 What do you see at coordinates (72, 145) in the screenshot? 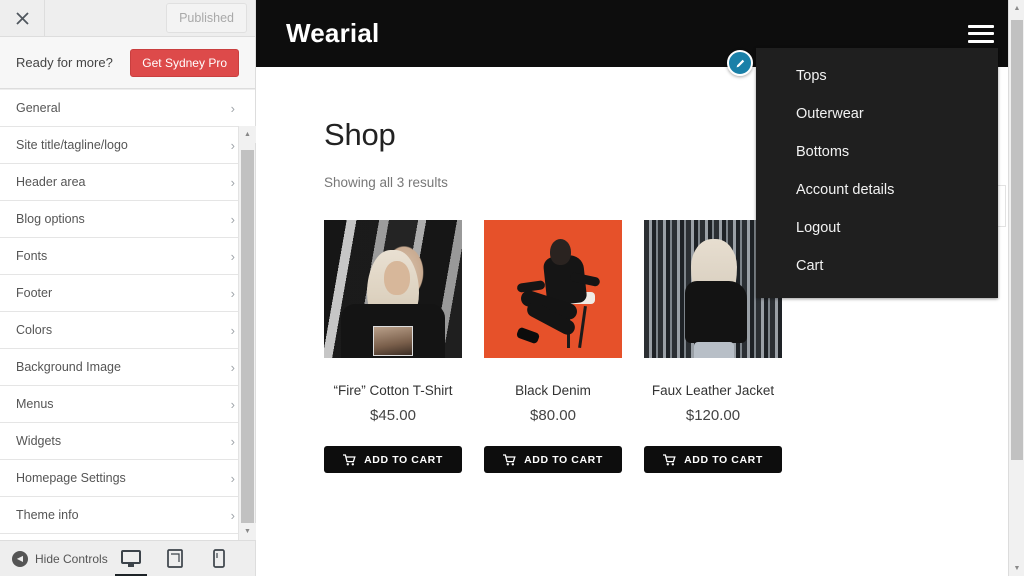
I see `customizer-section-label: Site title/tagline/logo` at bounding box center [72, 145].